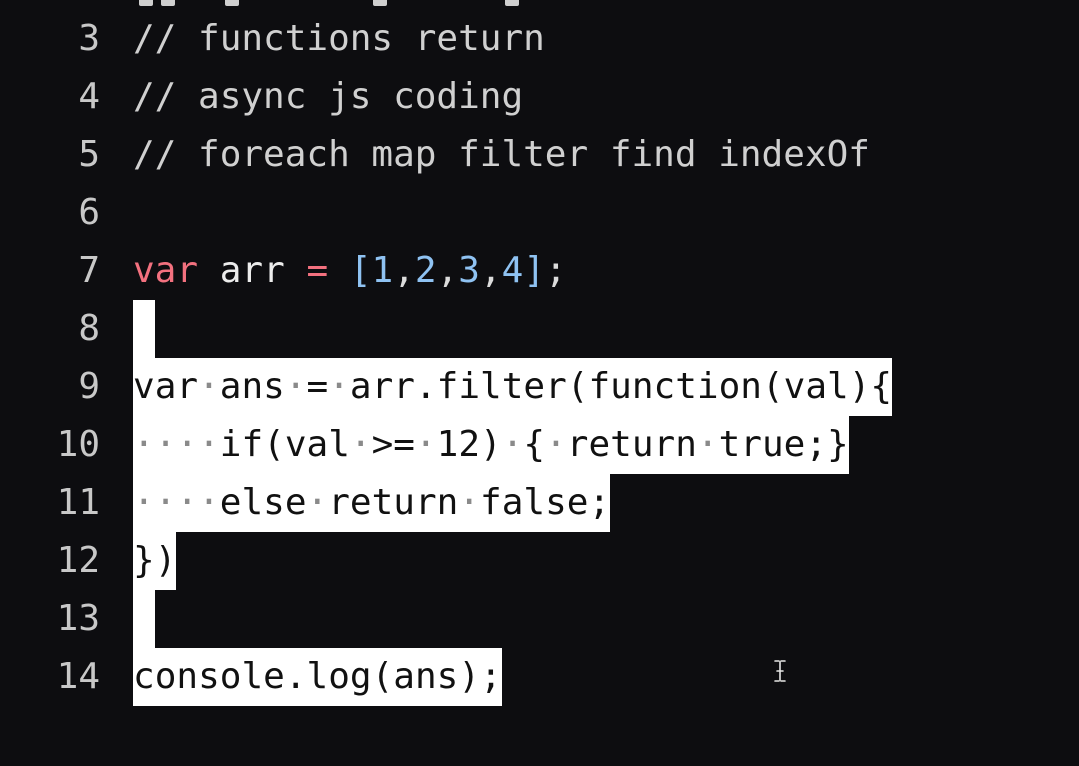 This screenshot has width=1079, height=766. Describe the element at coordinates (89, 154) in the screenshot. I see `line-number: 5` at that location.